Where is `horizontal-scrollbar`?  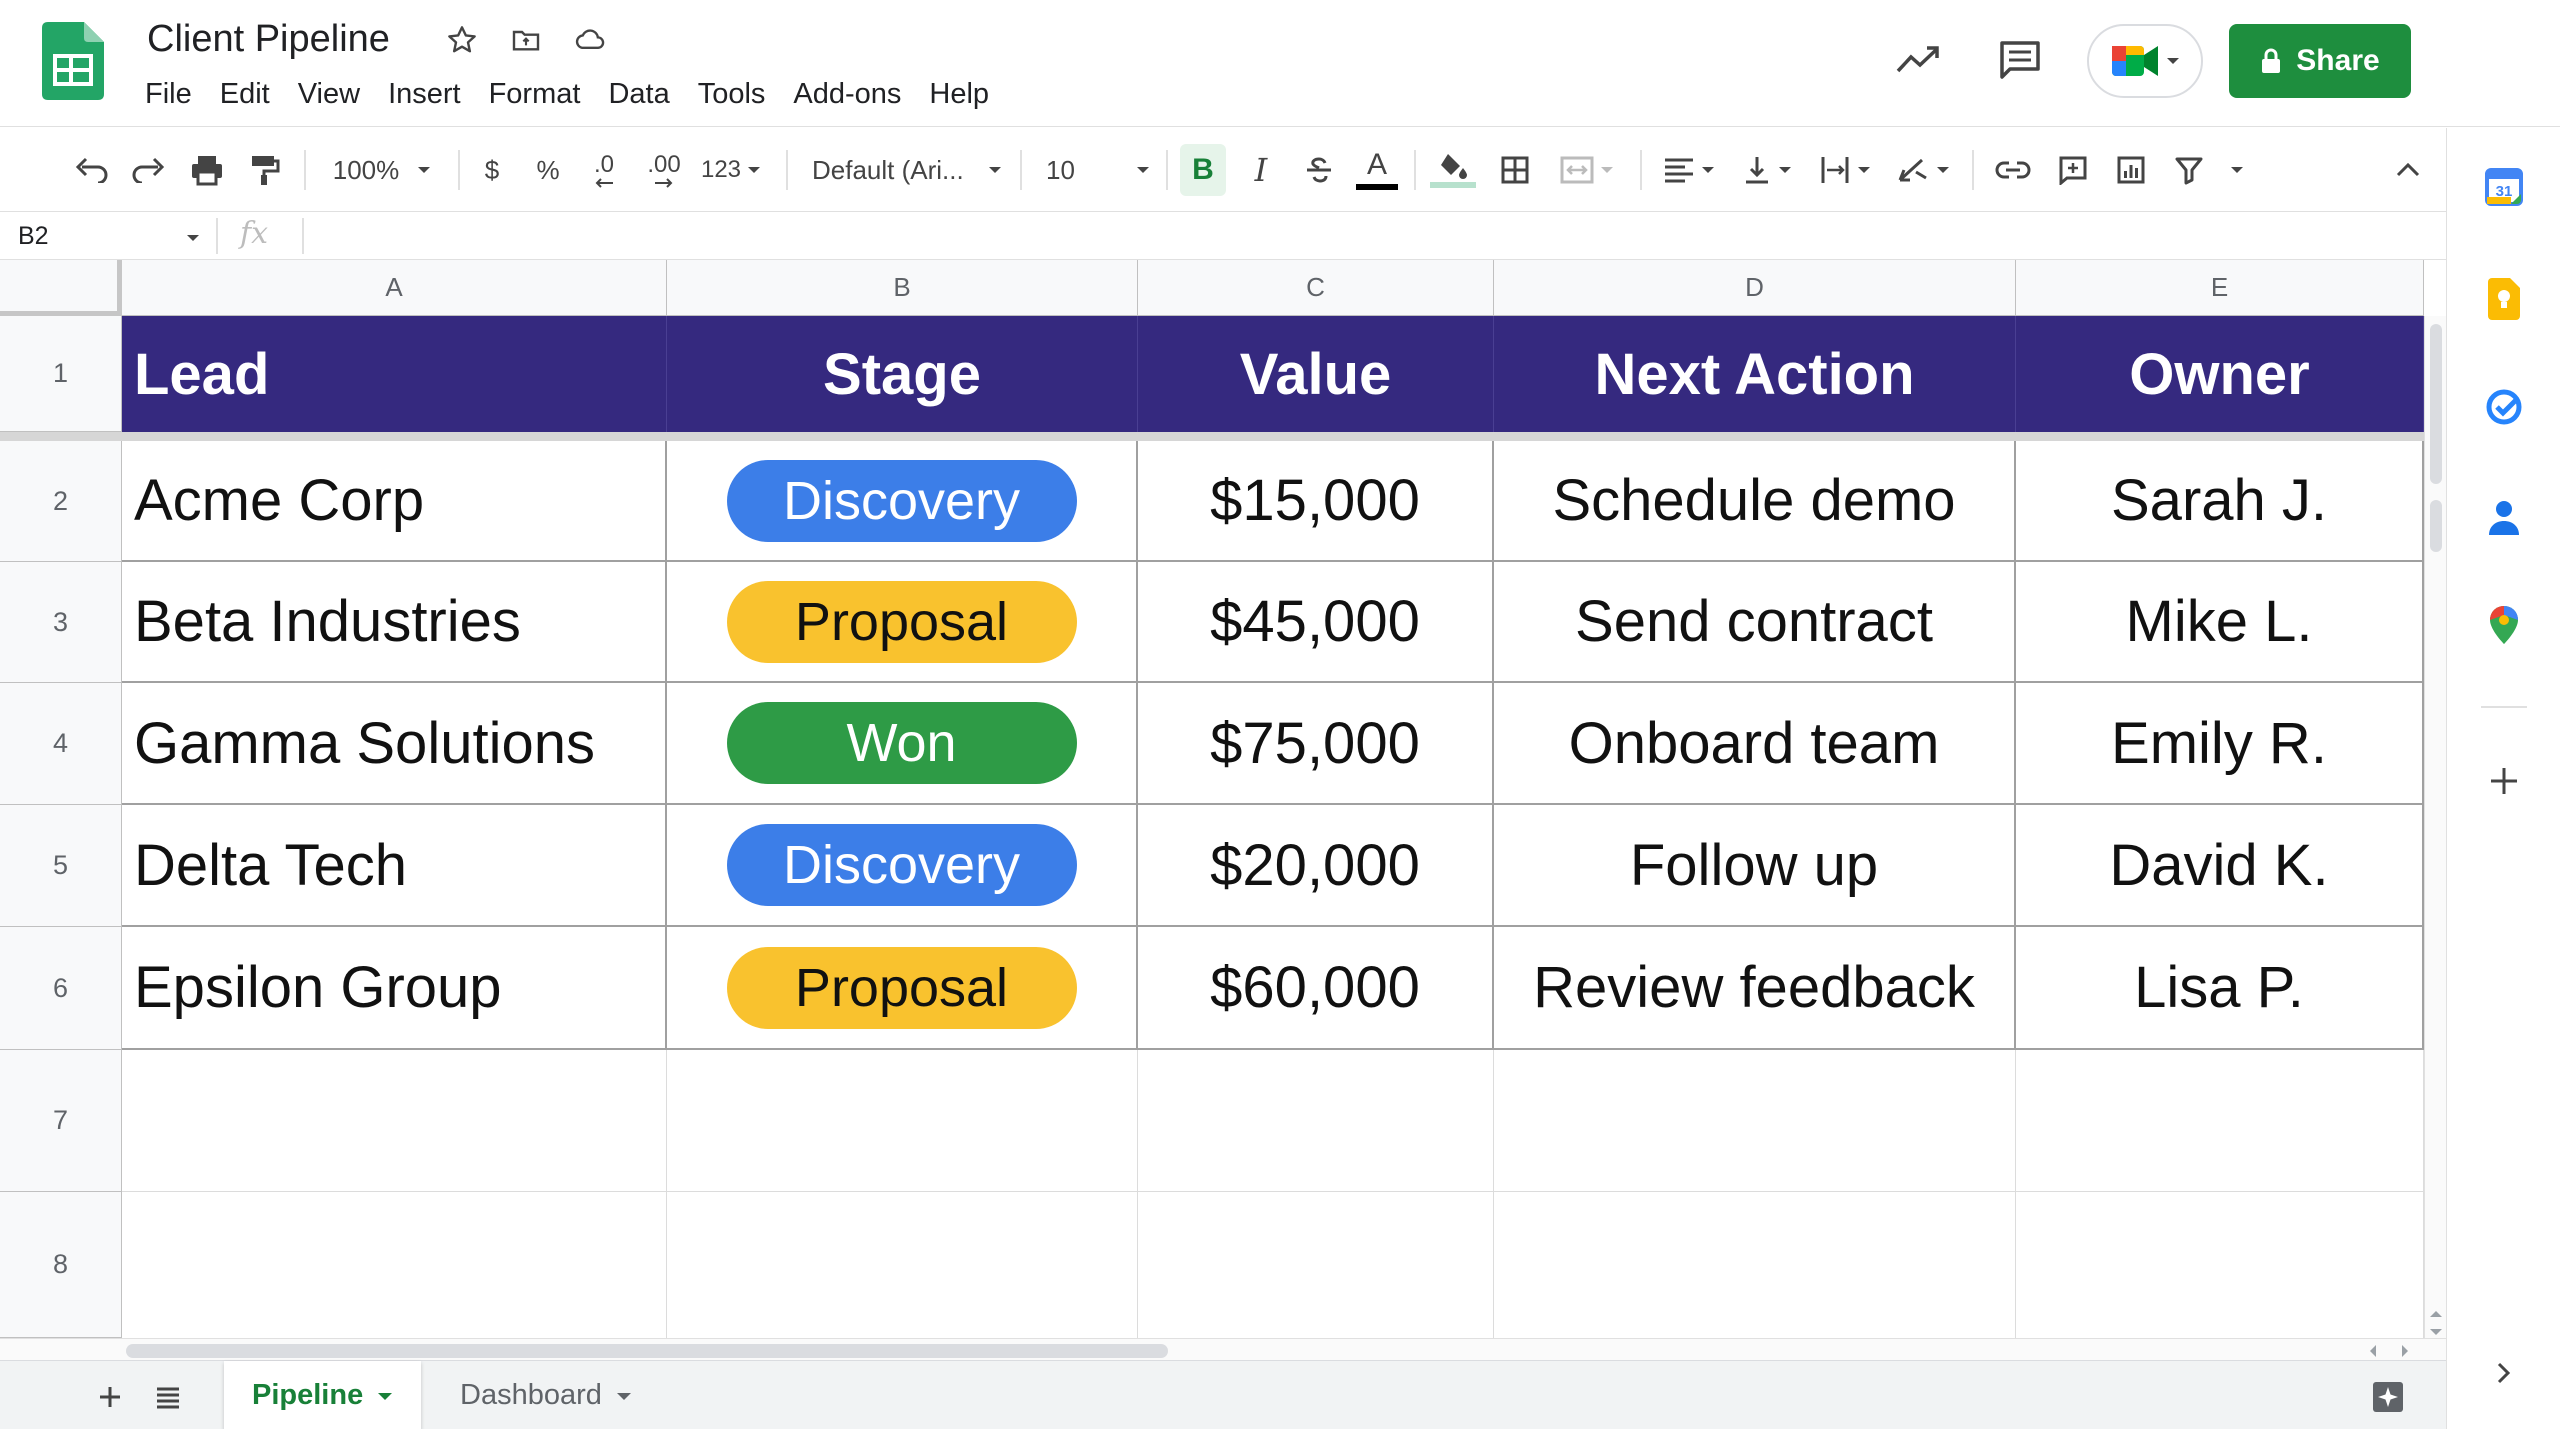 horizontal-scrollbar is located at coordinates (1223, 1349).